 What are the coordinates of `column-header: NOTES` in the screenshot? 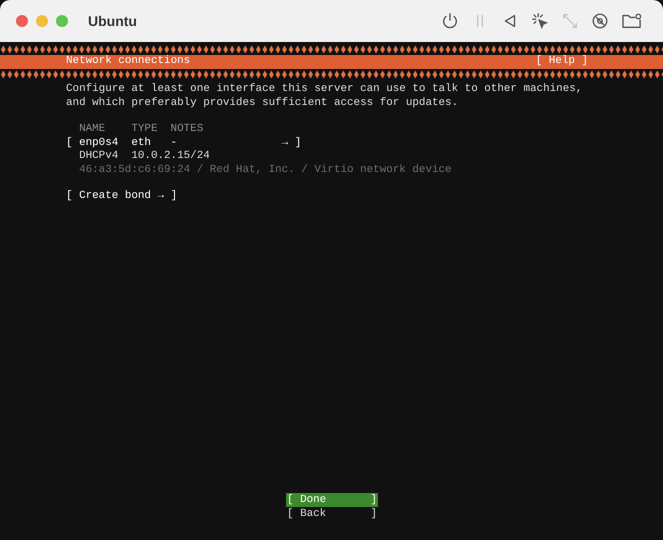 It's located at (187, 129).